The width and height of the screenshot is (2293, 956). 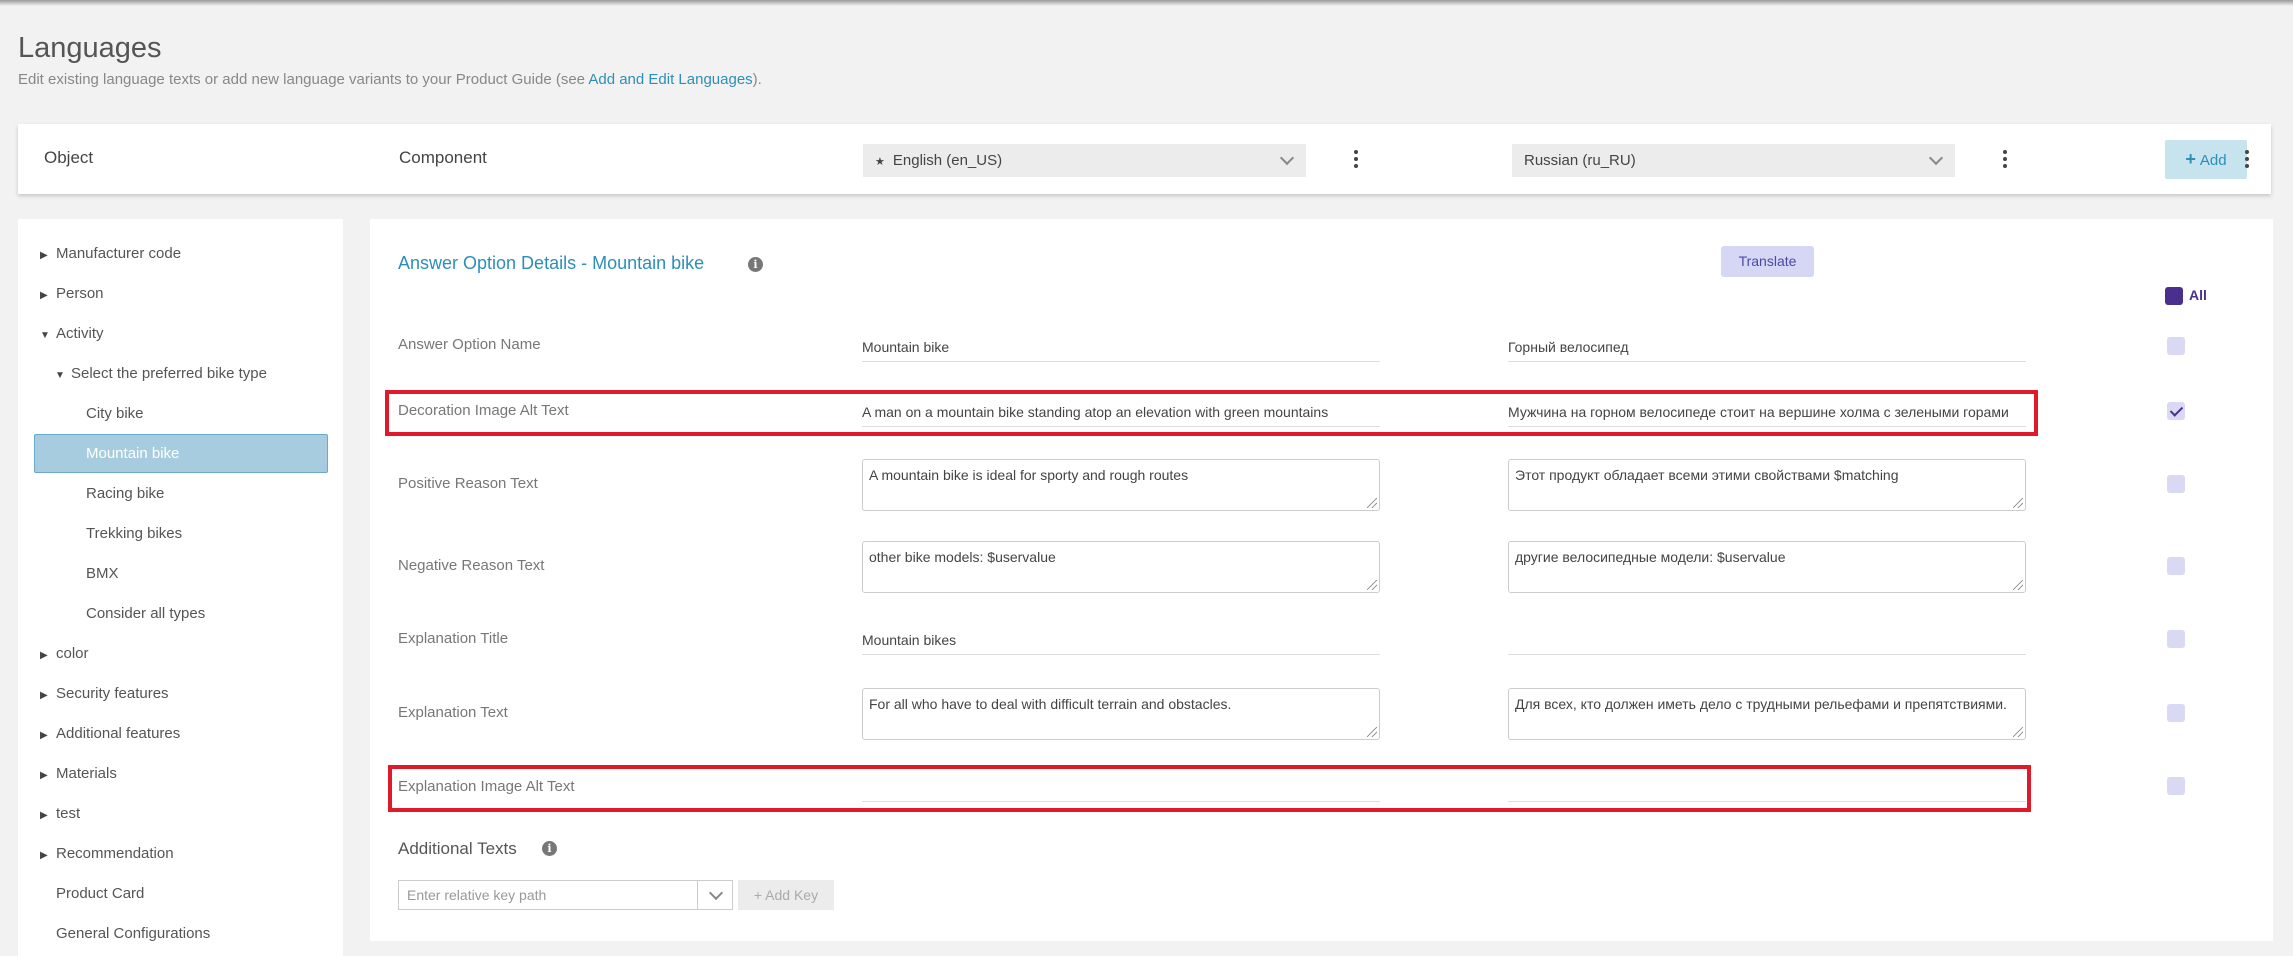 I want to click on tree-item-person: ▶ Person, so click(x=72, y=294).